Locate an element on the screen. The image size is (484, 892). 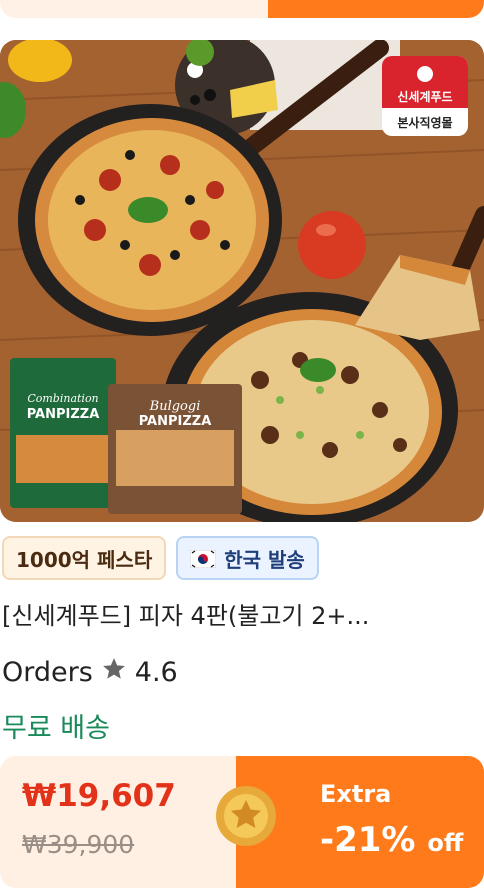
orders-label: Orders is located at coordinates (47, 672).